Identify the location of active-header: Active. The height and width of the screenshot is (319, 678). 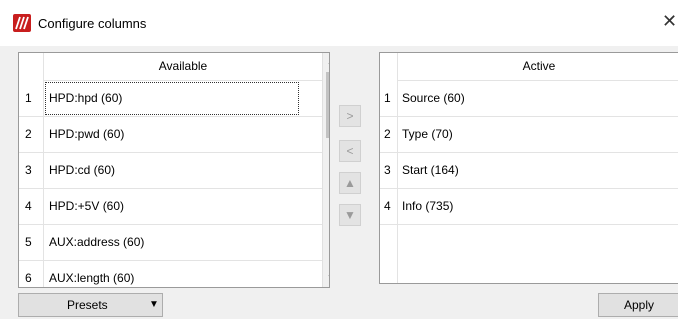
(538, 67).